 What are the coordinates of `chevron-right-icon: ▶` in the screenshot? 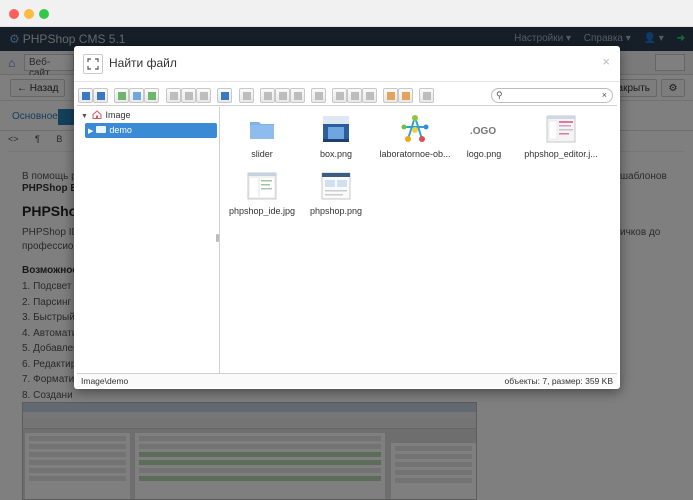 It's located at (90, 131).